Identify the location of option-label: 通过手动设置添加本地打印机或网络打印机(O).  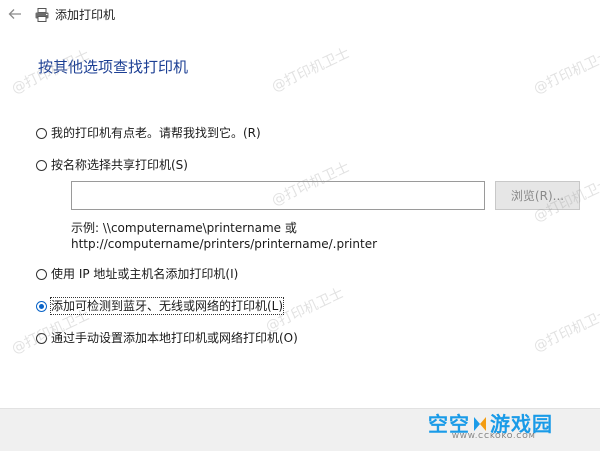
(174, 338).